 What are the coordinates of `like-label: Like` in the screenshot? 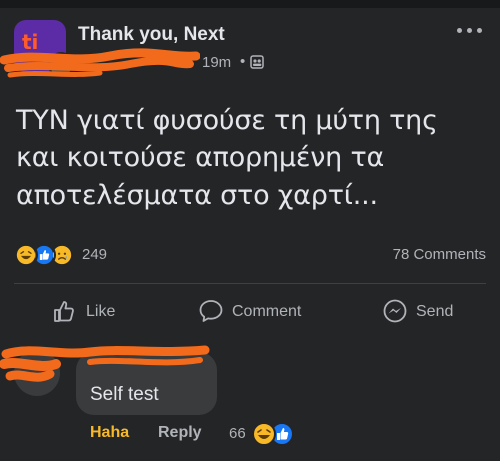 It's located at (101, 311).